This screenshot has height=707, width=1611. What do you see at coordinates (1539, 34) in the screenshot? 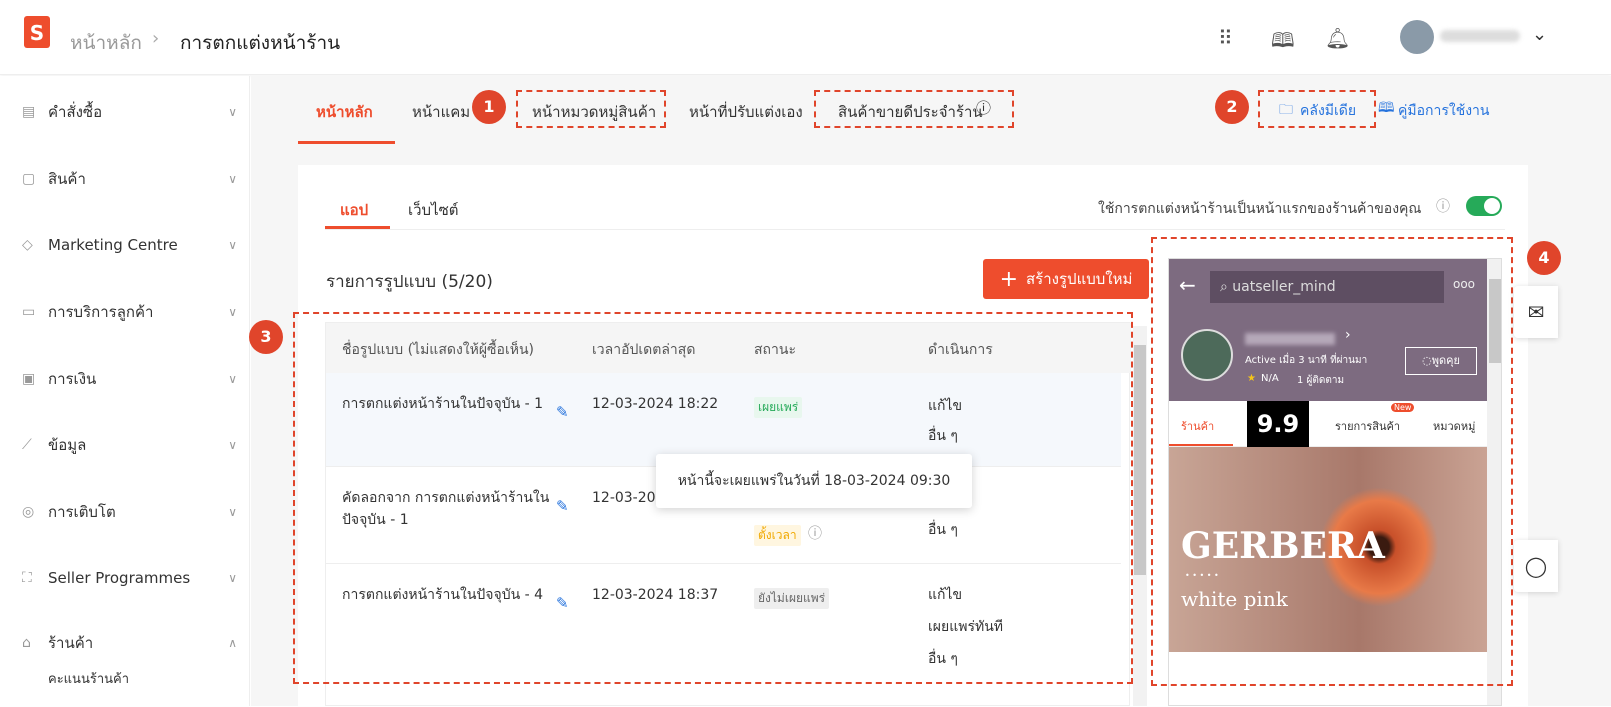
I see `chevron-down-icon: ⌄` at bounding box center [1539, 34].